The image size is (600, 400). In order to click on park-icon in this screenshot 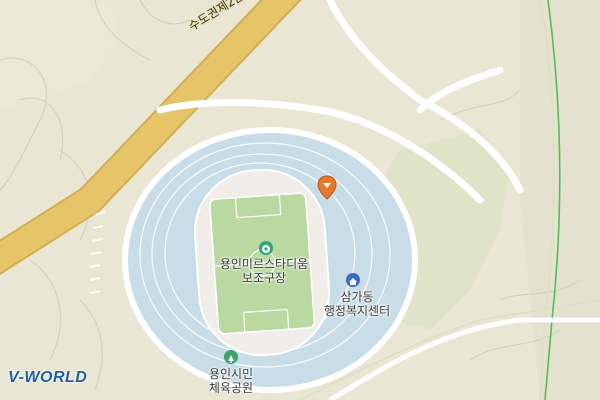, I will do `click(231, 357)`.